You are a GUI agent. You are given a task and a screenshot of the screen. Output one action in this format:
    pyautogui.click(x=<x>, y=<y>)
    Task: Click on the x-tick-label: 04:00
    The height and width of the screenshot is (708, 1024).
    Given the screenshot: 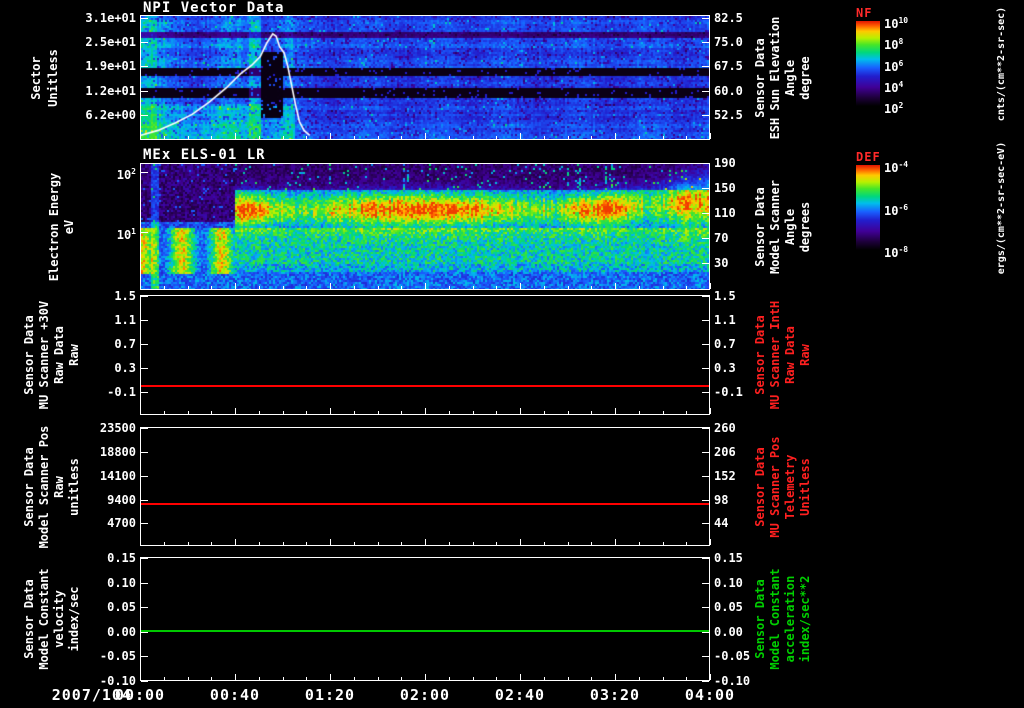 What is the action you would take?
    pyautogui.click(x=710, y=695)
    